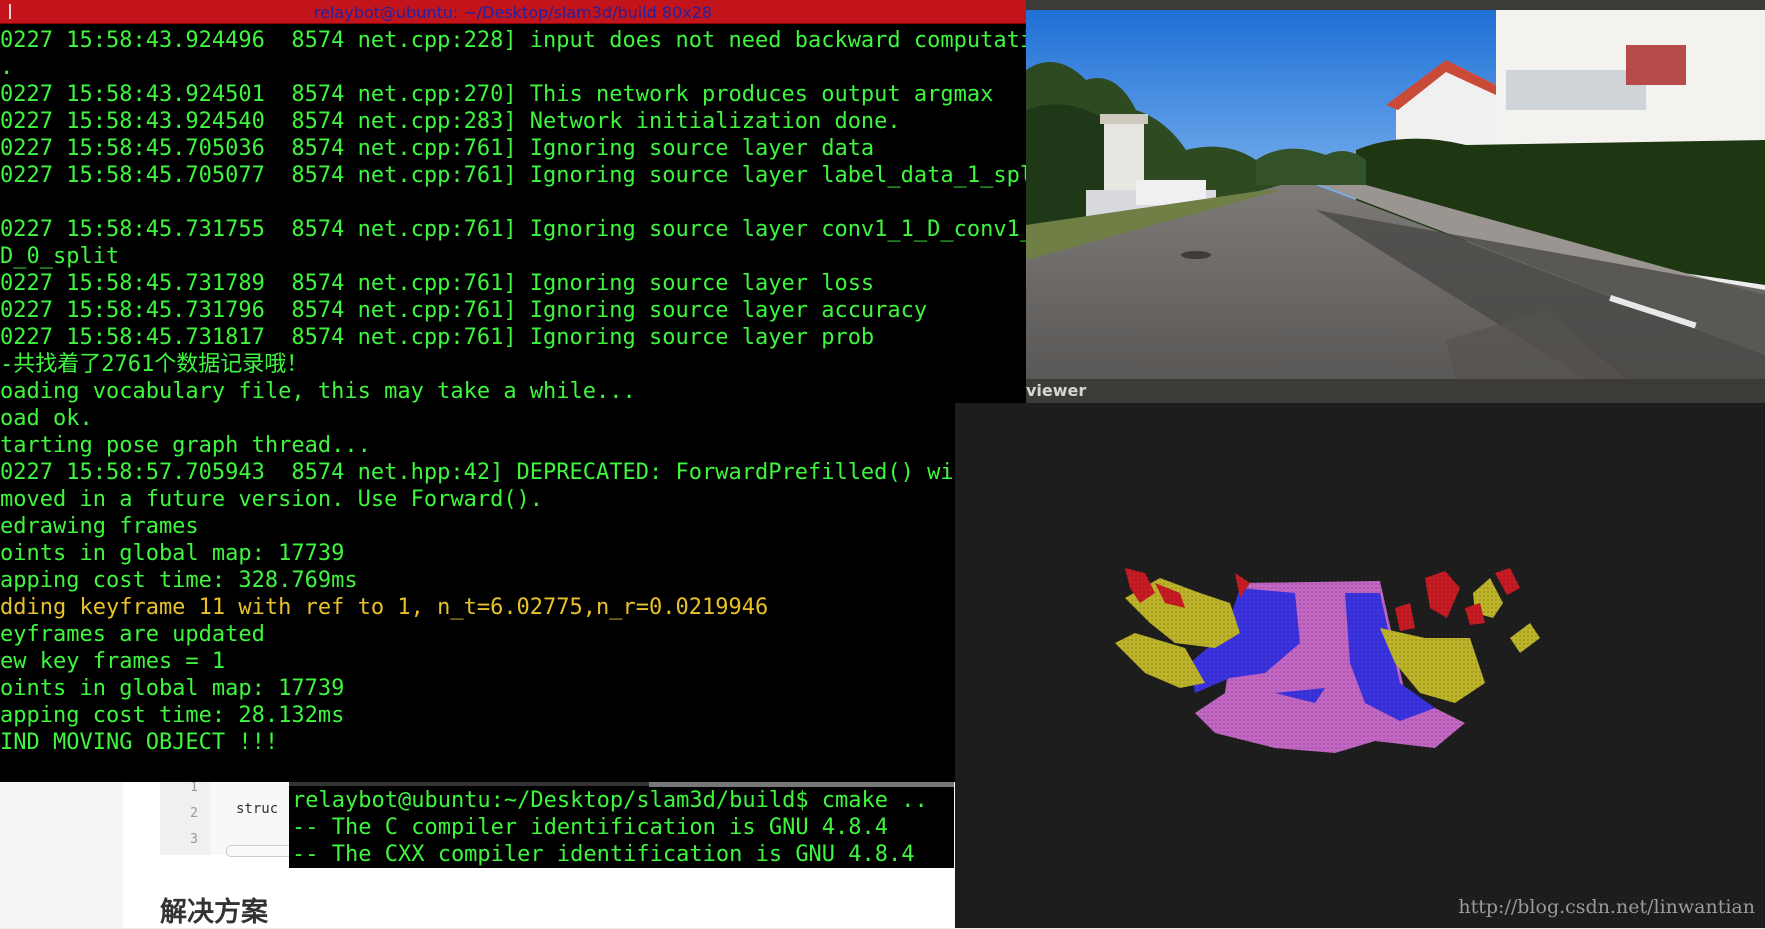 This screenshot has width=1765, height=929. I want to click on terminal-line: apping cost time: 328.769ms, so click(179, 580).